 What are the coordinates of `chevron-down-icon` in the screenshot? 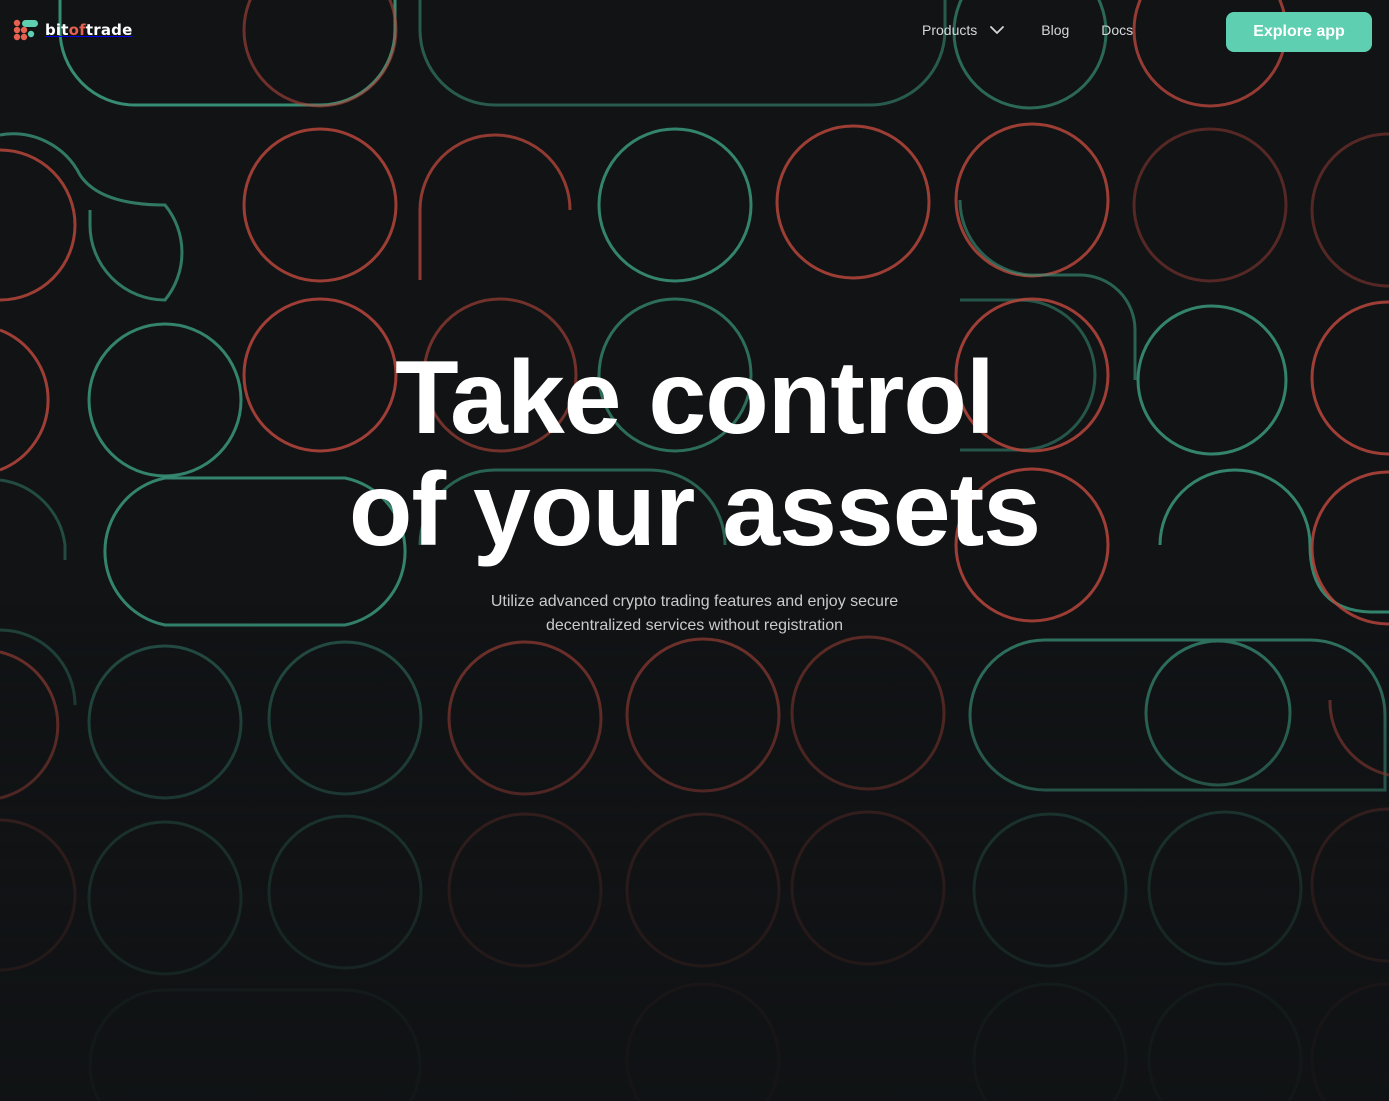 It's located at (997, 30).